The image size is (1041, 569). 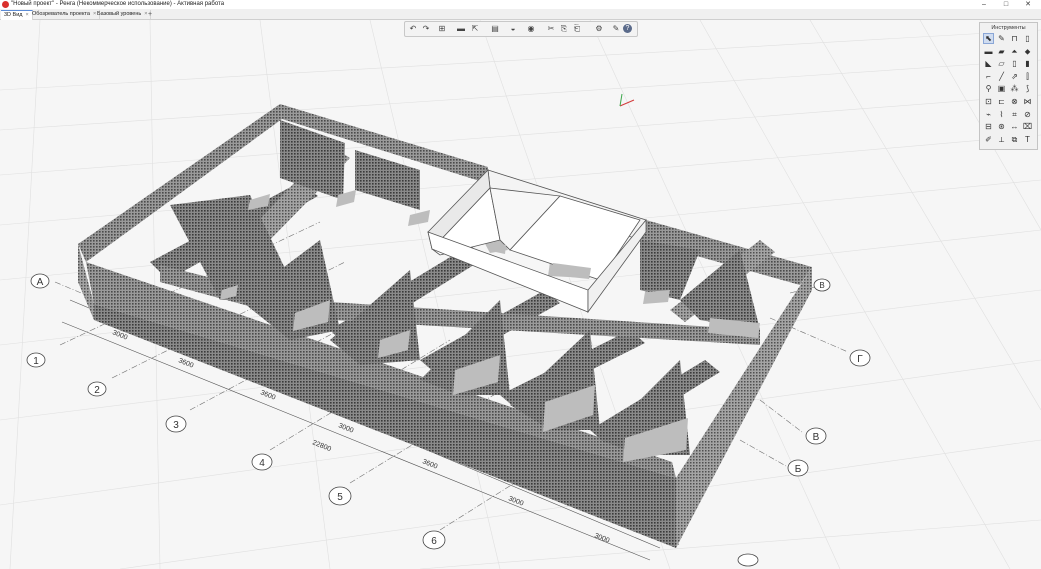 I want to click on door-icon: ▯, so click(x=1014, y=63).